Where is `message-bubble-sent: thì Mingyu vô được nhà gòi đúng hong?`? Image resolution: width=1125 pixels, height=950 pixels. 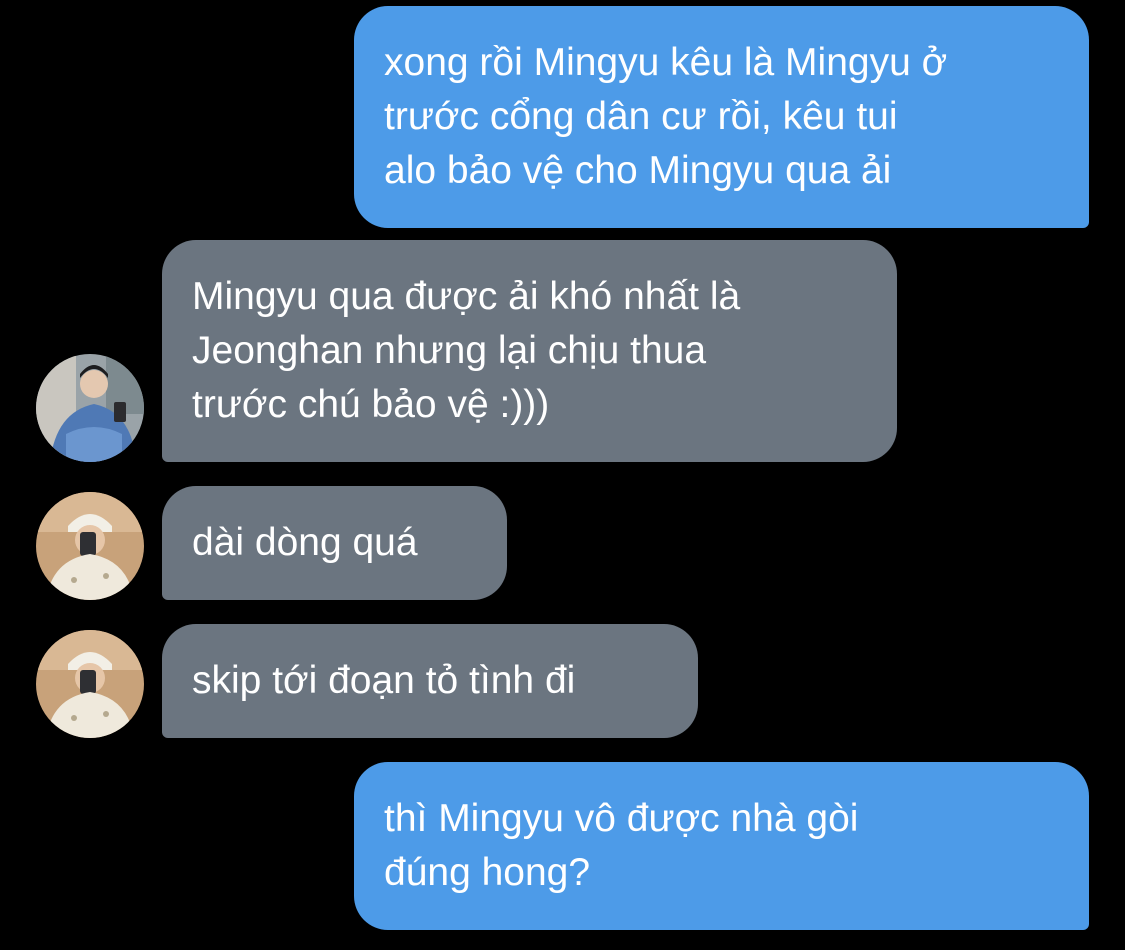
message-bubble-sent: thì Mingyu vô được nhà gòi đúng hong? is located at coordinates (721, 846).